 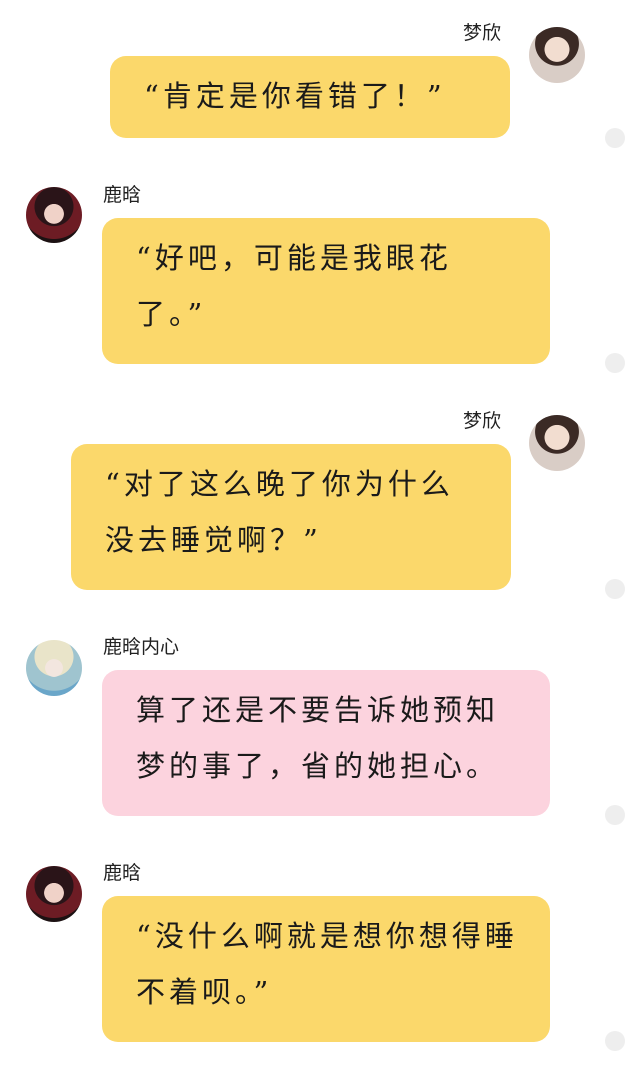 I want to click on message-bubble: “肯定是你看错了！”, so click(x=310, y=97).